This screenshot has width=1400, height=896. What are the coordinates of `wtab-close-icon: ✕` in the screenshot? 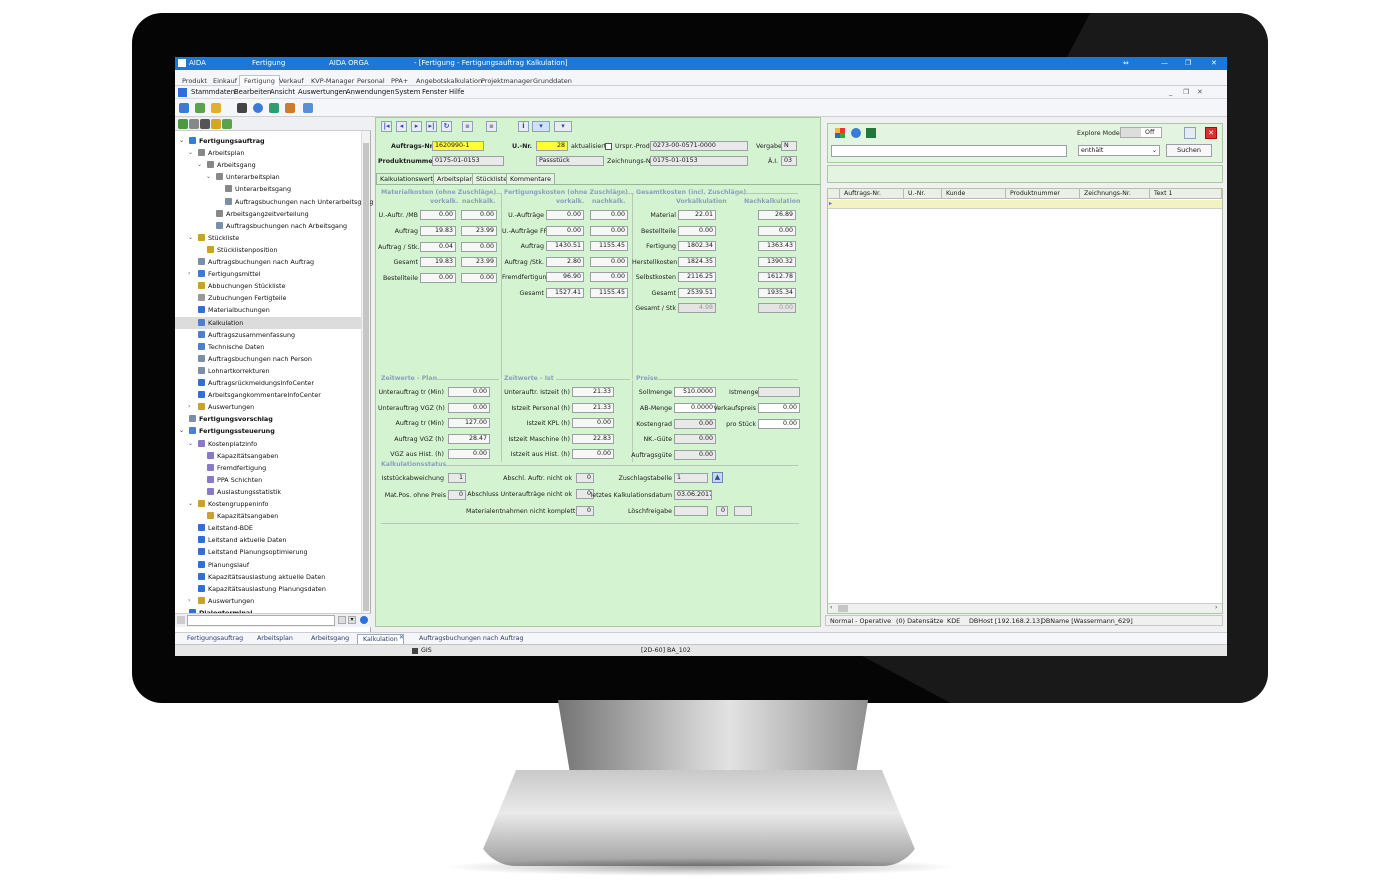 It's located at (401, 637).